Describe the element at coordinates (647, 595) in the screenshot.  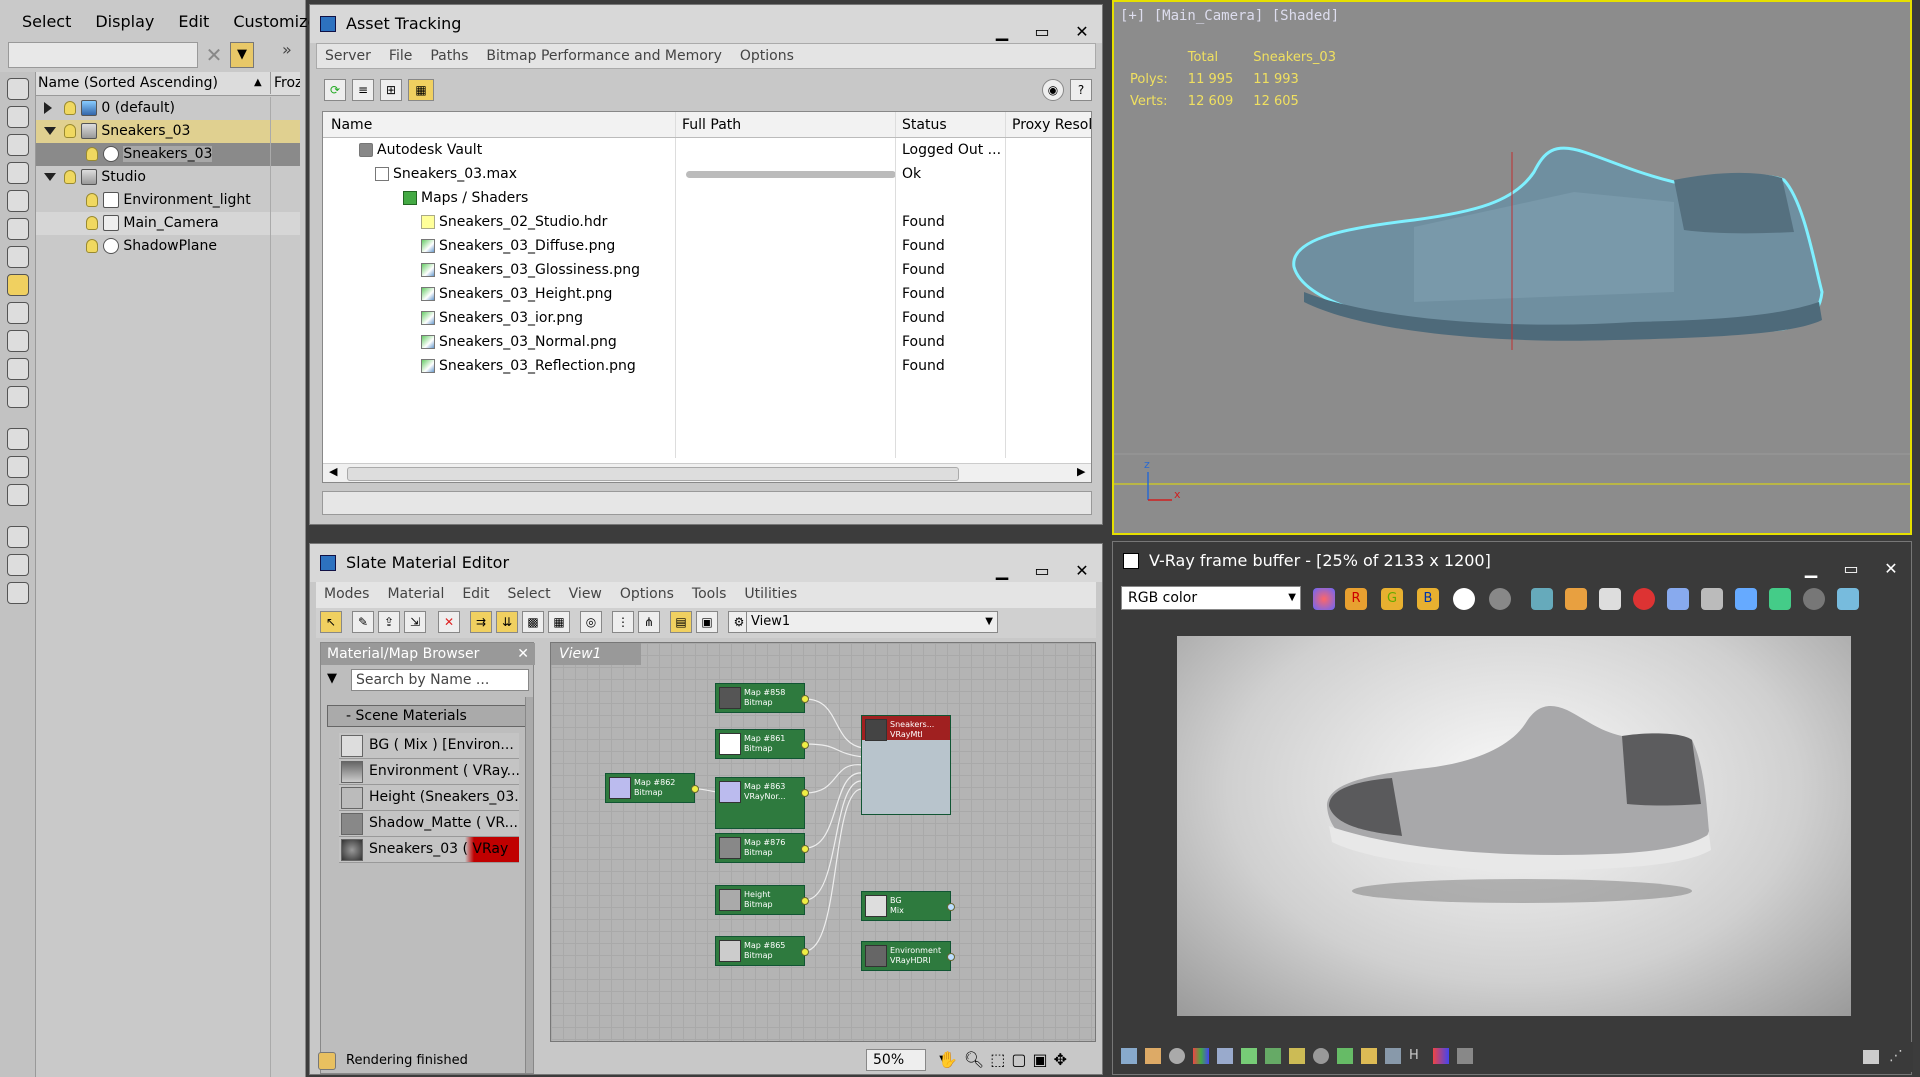
I see `menu-options: Options` at that location.